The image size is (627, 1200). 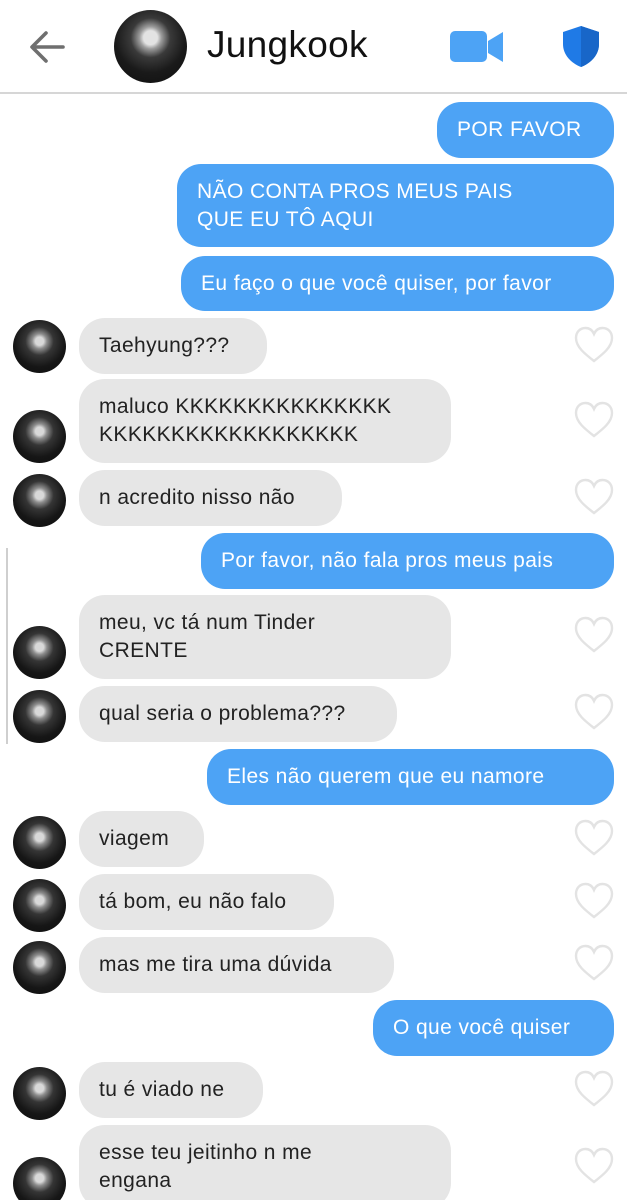 What do you see at coordinates (150, 46) in the screenshot?
I see `contact-avatar` at bounding box center [150, 46].